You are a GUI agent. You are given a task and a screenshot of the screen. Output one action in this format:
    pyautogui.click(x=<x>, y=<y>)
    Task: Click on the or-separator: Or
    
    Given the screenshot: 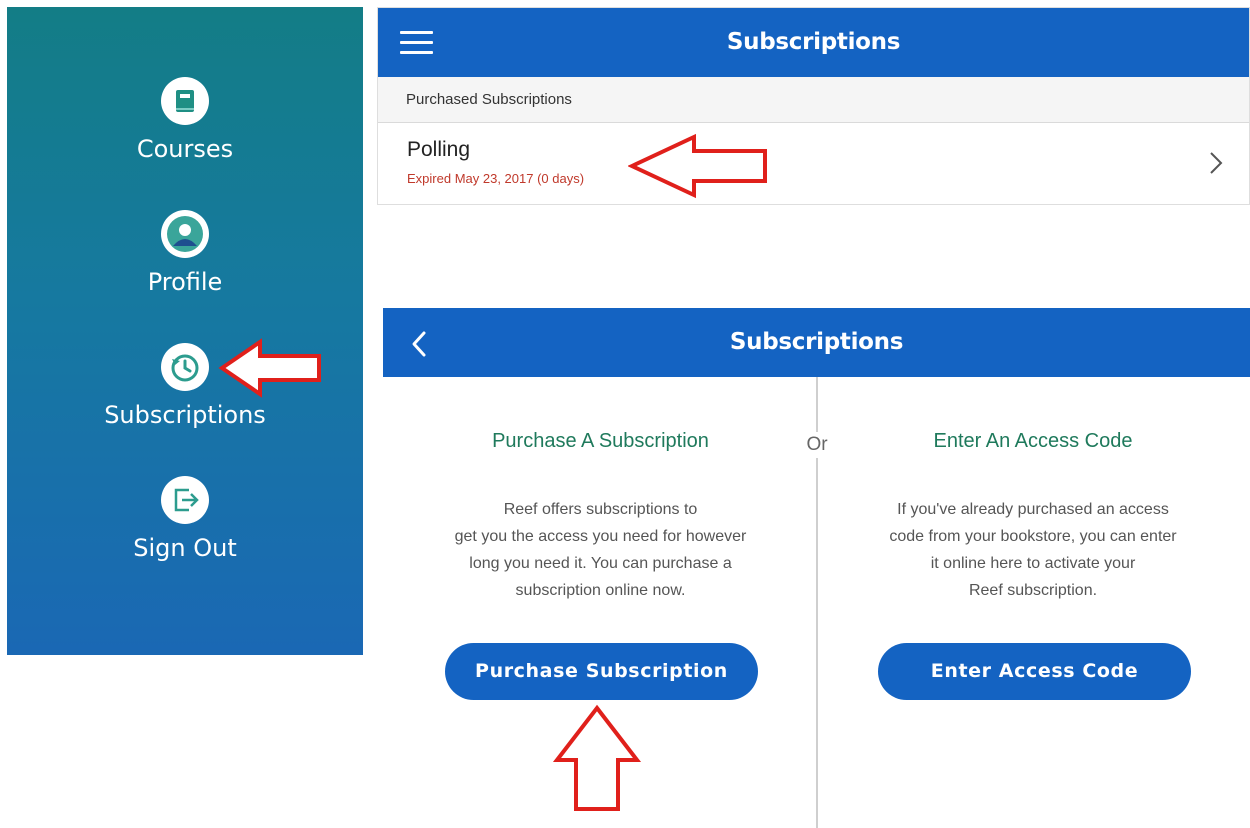 What is the action you would take?
    pyautogui.click(x=817, y=445)
    